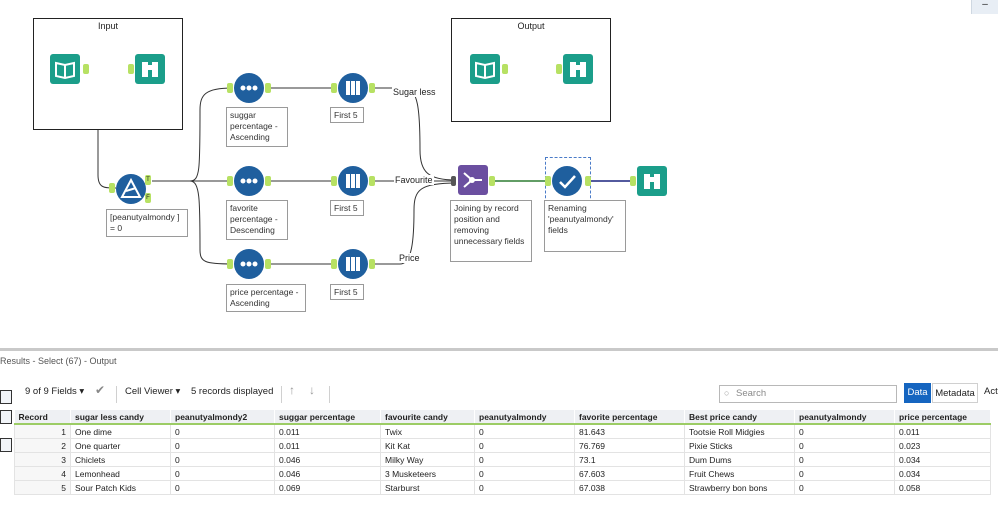 Image resolution: width=998 pixels, height=515 pixels. Describe the element at coordinates (427, 473) in the screenshot. I see `table-cell: 3 Musketeers` at that location.